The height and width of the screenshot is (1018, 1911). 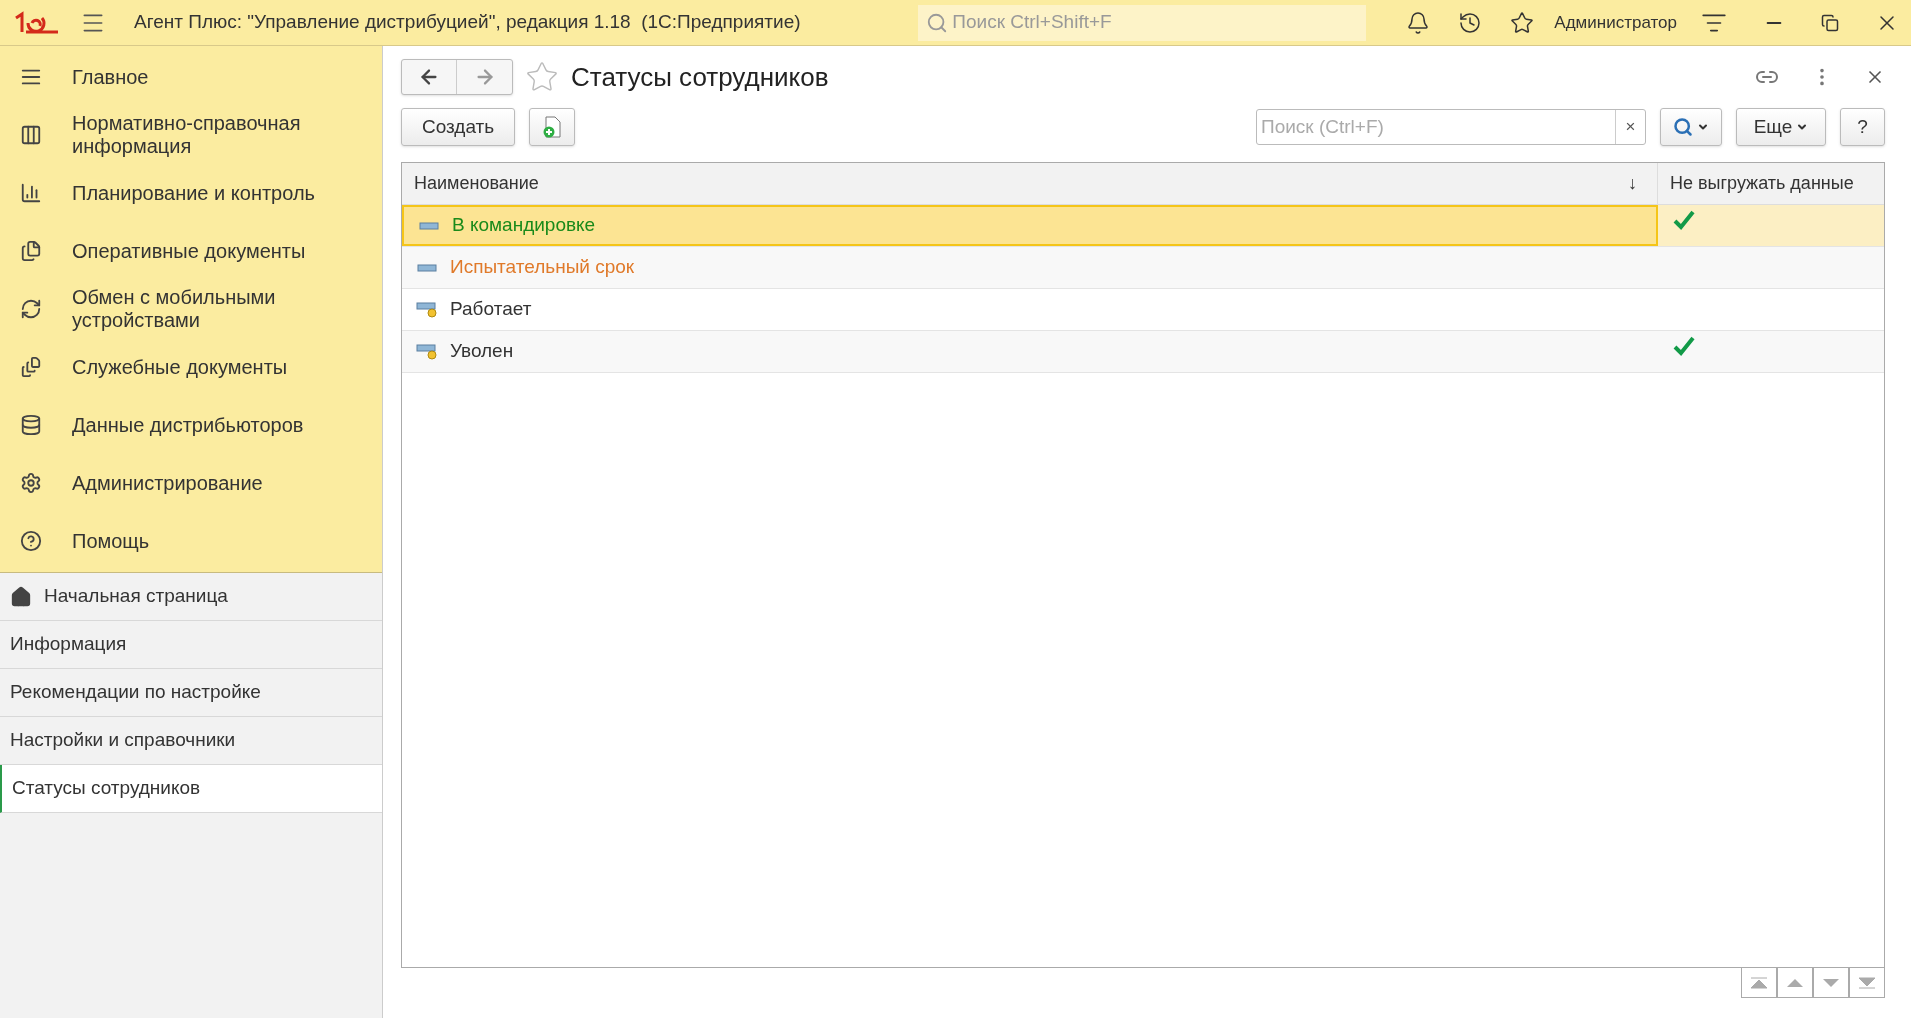 I want to click on bar-chart-icon, so click(x=31, y=193).